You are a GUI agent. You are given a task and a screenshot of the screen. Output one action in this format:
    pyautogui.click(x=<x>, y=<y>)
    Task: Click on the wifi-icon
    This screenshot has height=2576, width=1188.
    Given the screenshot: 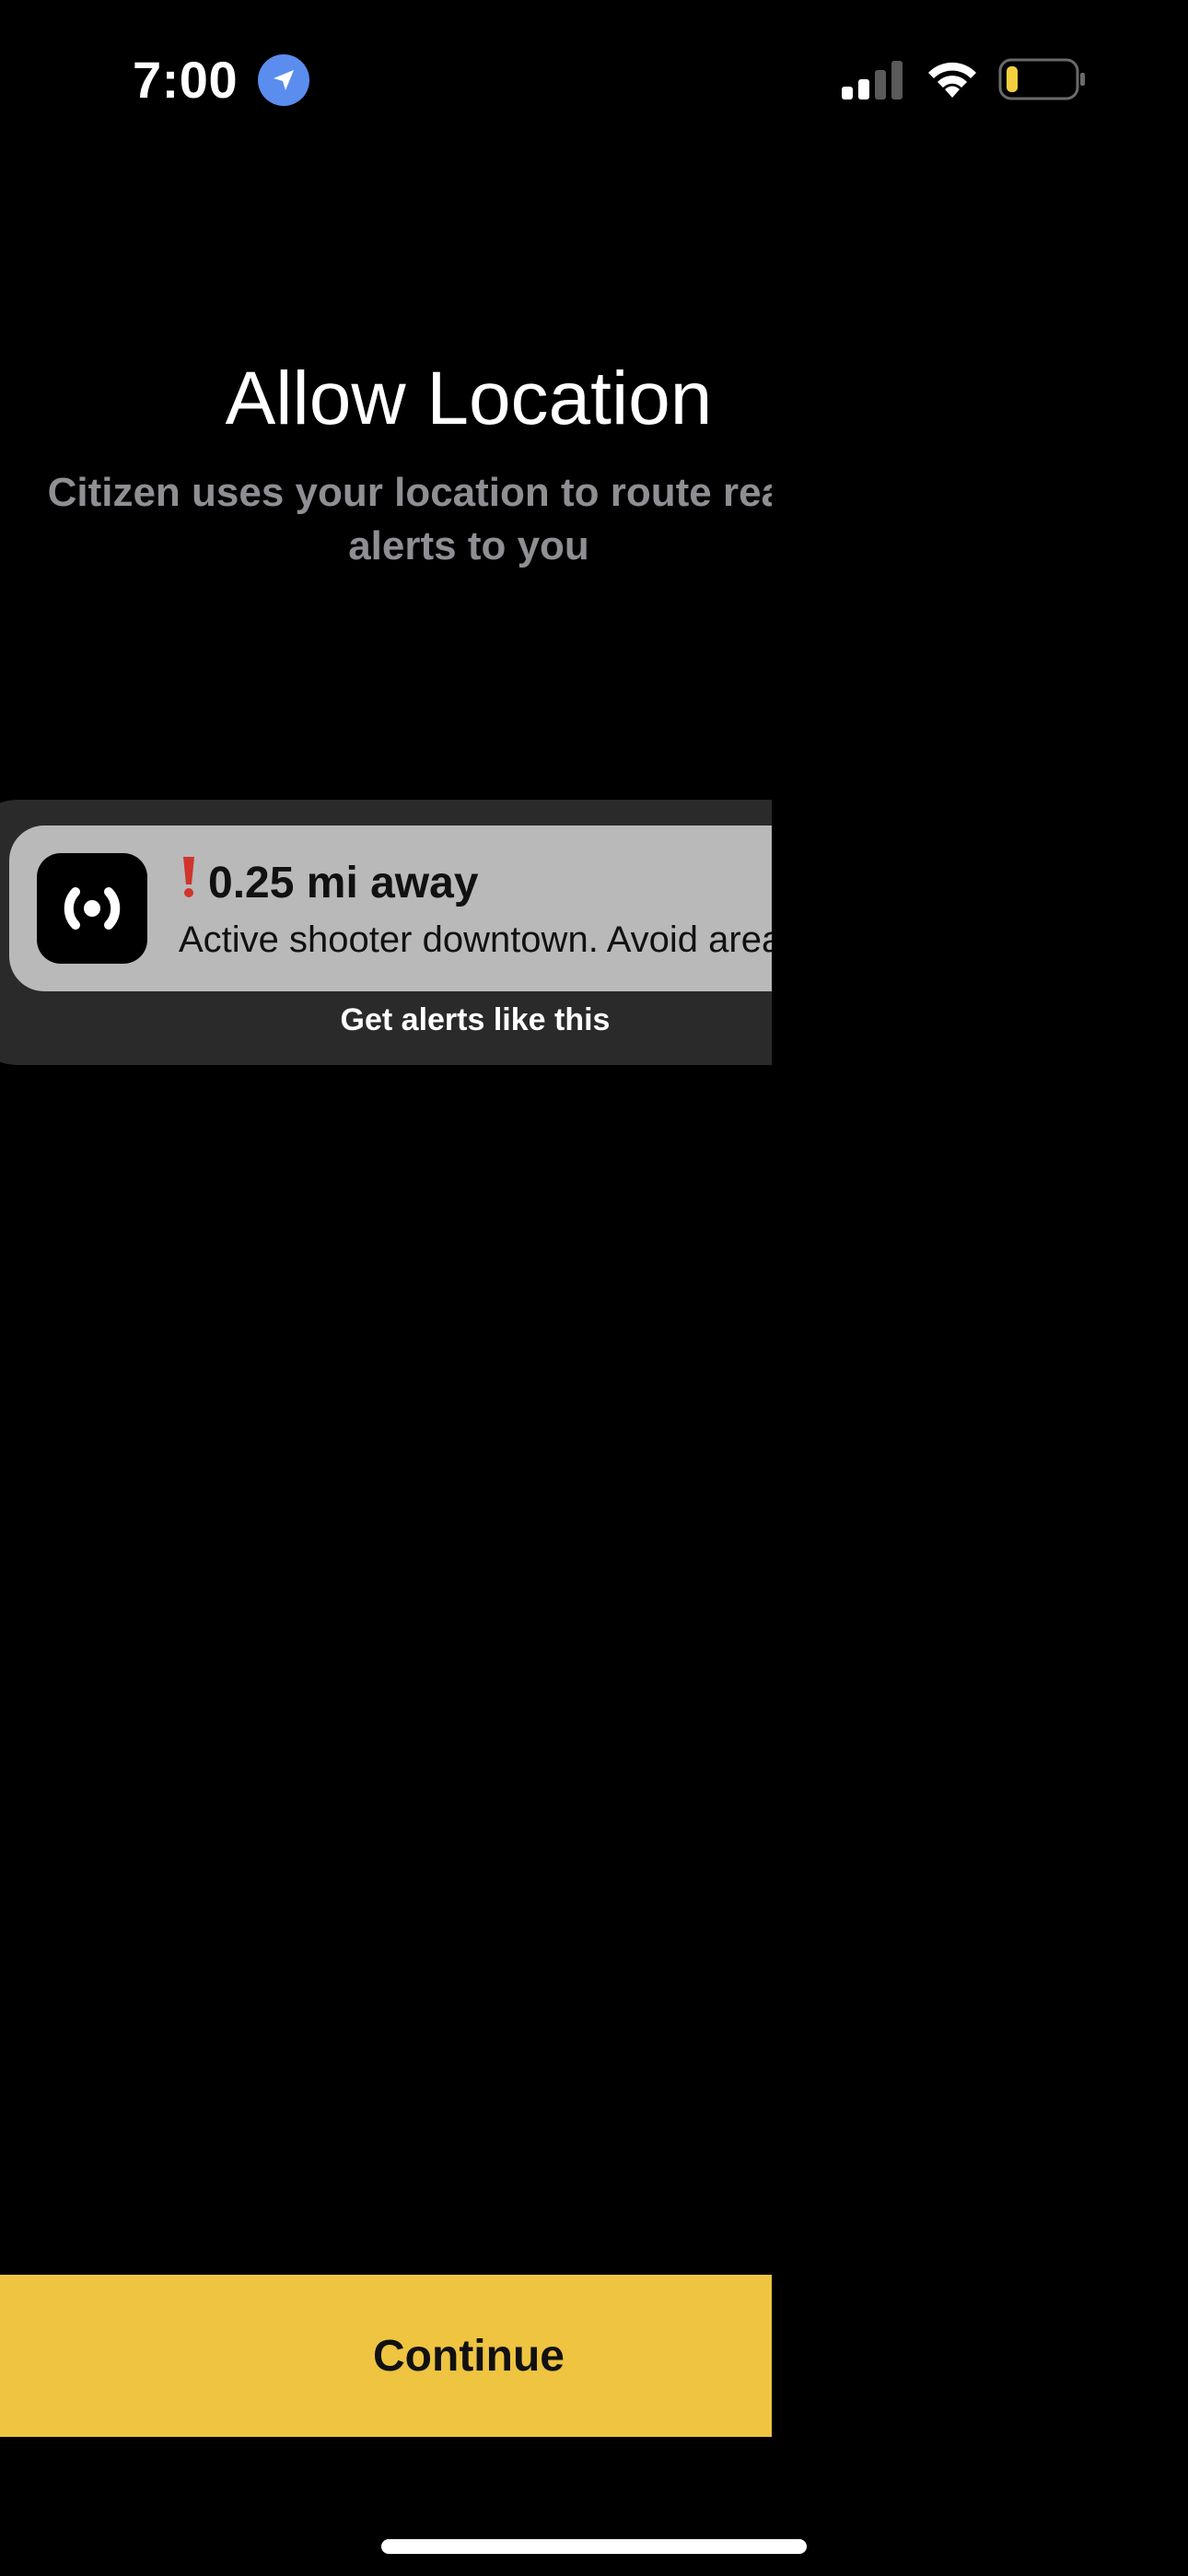 What is the action you would take?
    pyautogui.click(x=952, y=80)
    